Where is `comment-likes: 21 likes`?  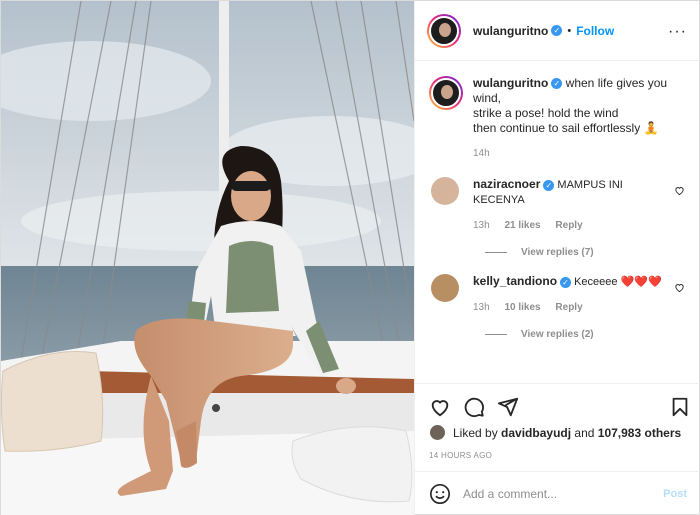 comment-likes: 21 likes is located at coordinates (522, 225).